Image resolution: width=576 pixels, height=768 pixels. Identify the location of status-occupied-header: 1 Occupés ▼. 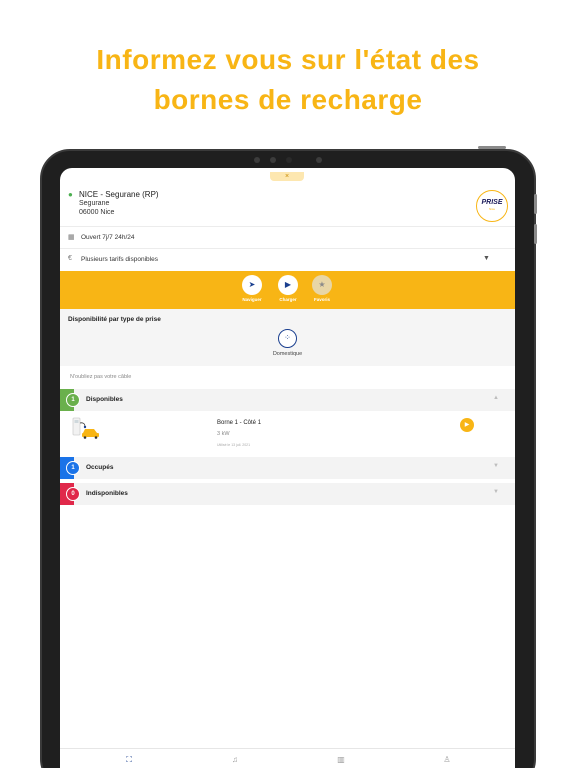
(287, 468).